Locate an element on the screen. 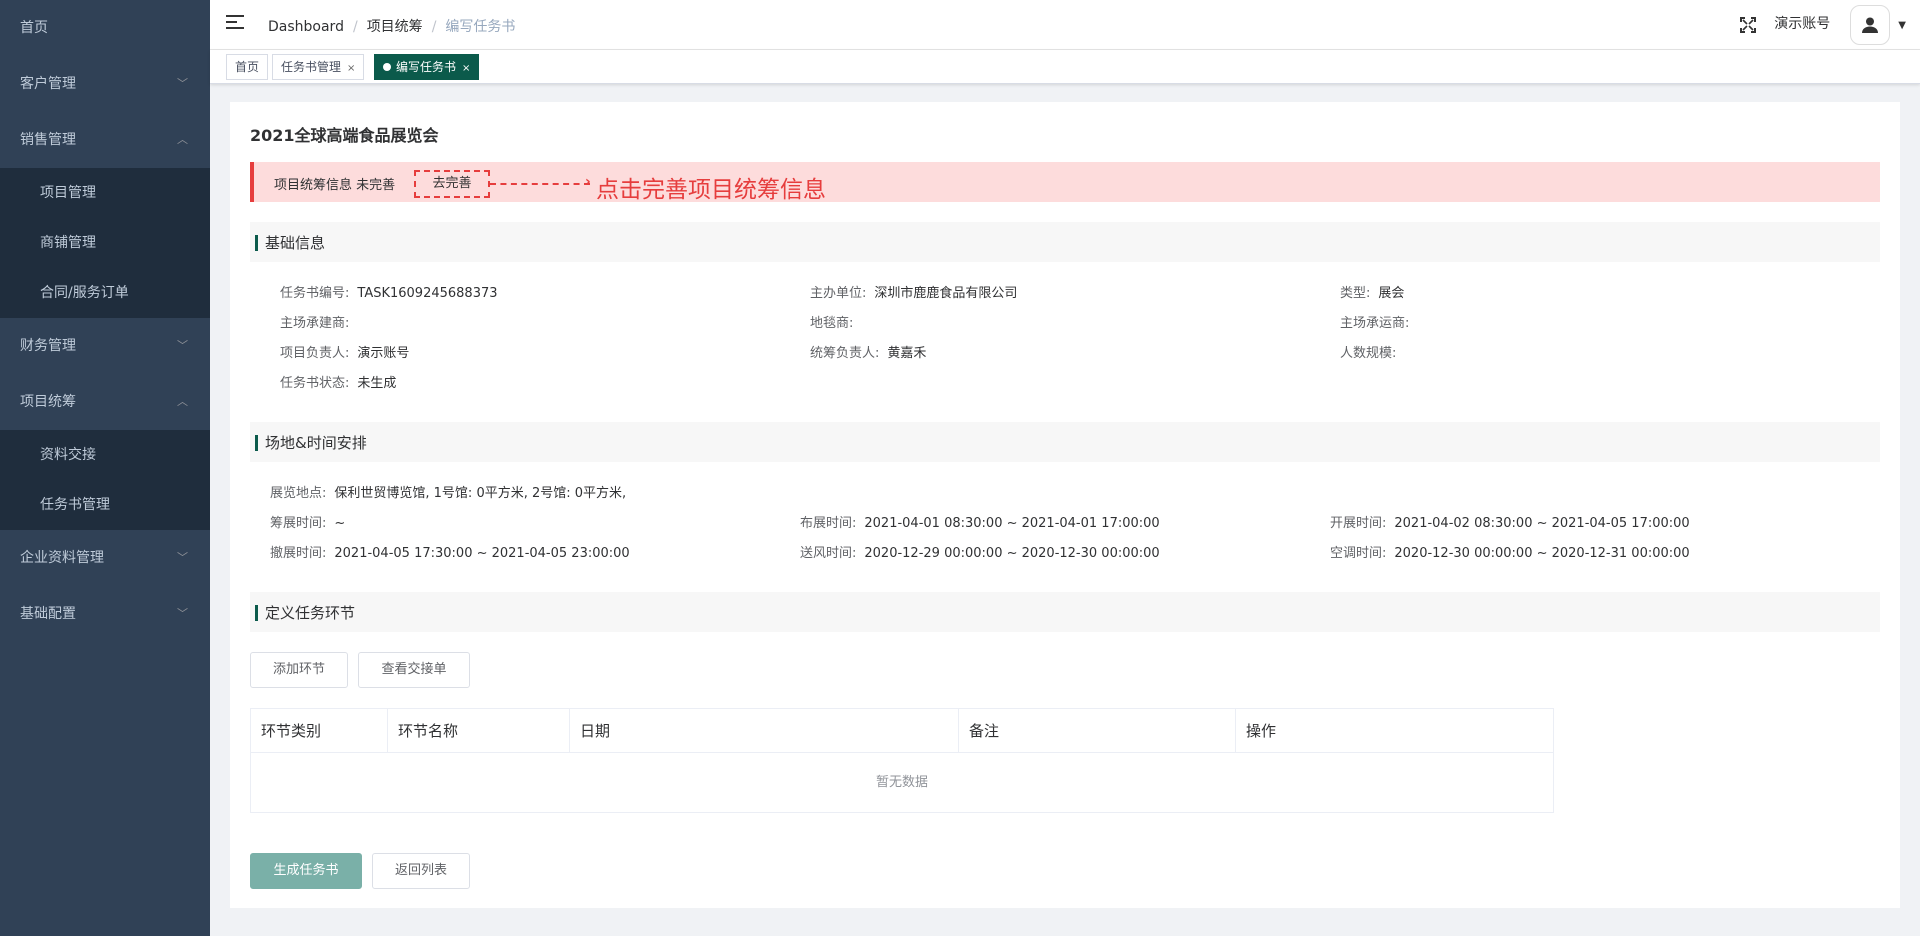 The height and width of the screenshot is (936, 1920). user-name: 演示账号 is located at coordinates (1802, 23).